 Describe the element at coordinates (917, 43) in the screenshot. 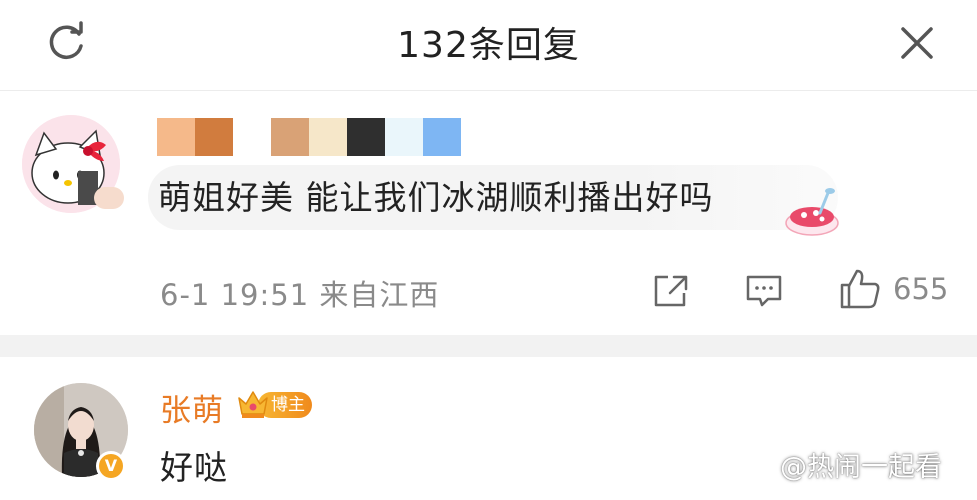

I see `close-icon` at that location.